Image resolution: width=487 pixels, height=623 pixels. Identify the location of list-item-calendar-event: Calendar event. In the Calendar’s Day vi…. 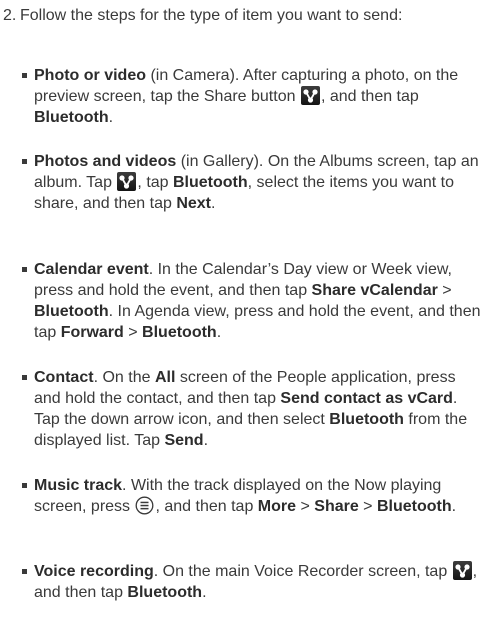
(253, 301).